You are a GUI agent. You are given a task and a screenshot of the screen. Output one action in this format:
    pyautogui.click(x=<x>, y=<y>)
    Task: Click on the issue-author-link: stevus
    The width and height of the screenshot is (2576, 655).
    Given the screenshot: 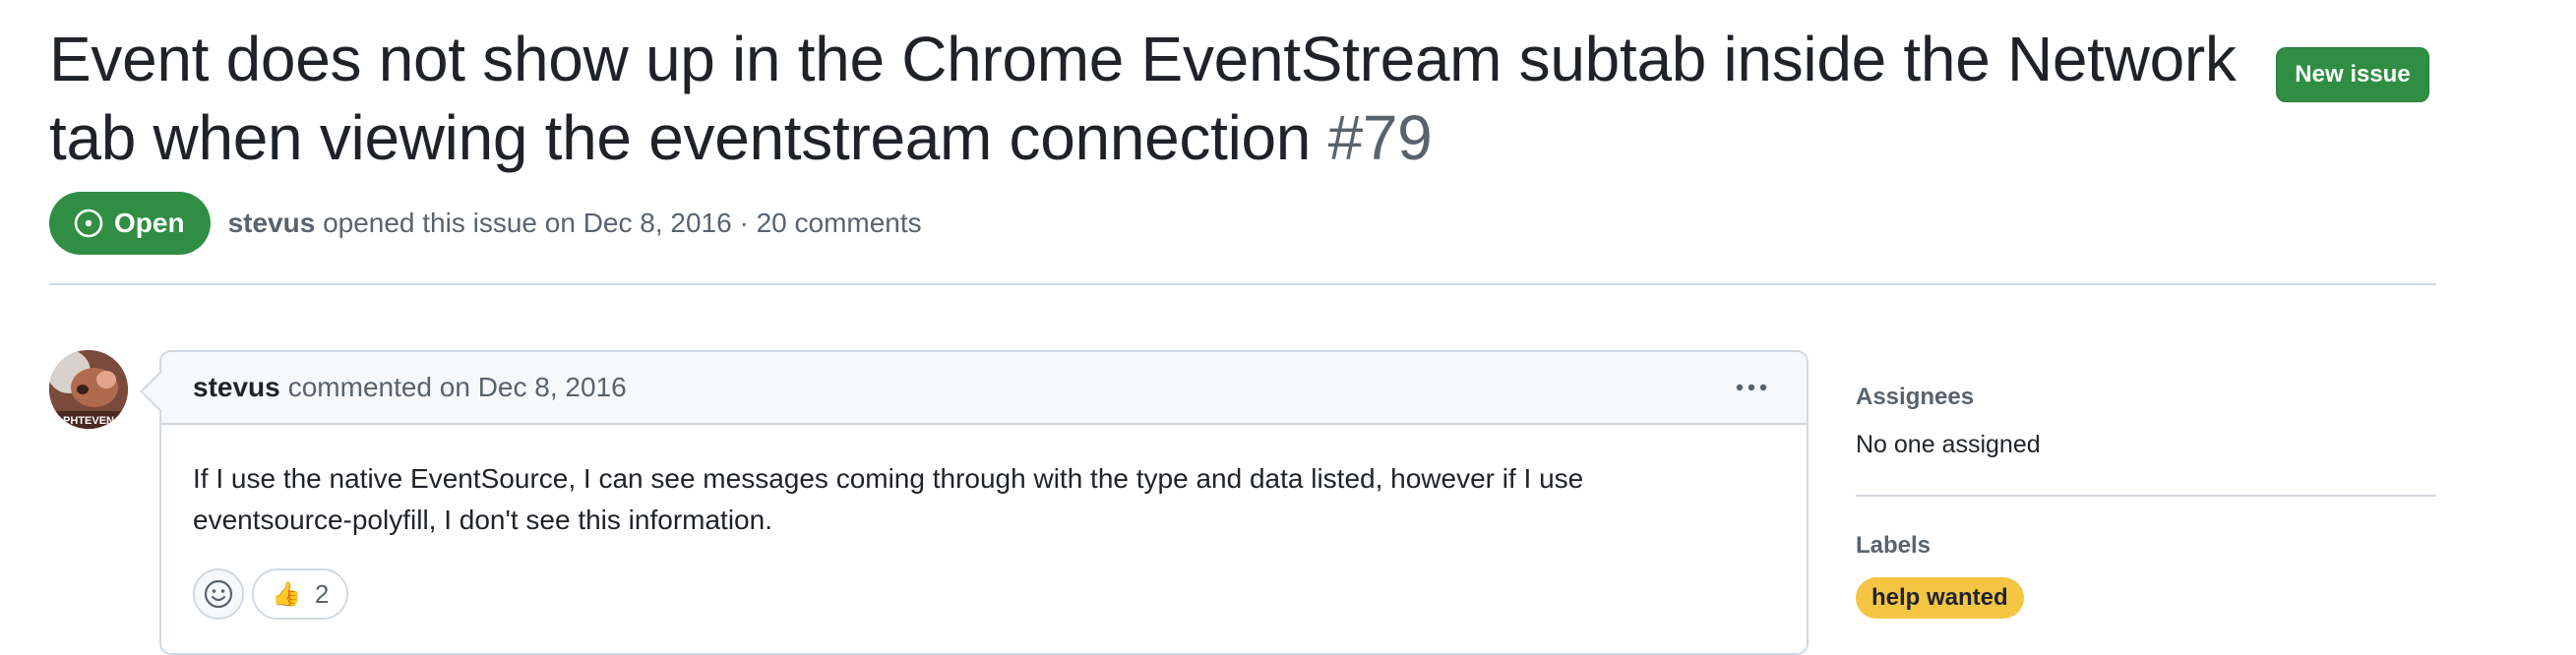 What is the action you would take?
    pyautogui.click(x=272, y=223)
    